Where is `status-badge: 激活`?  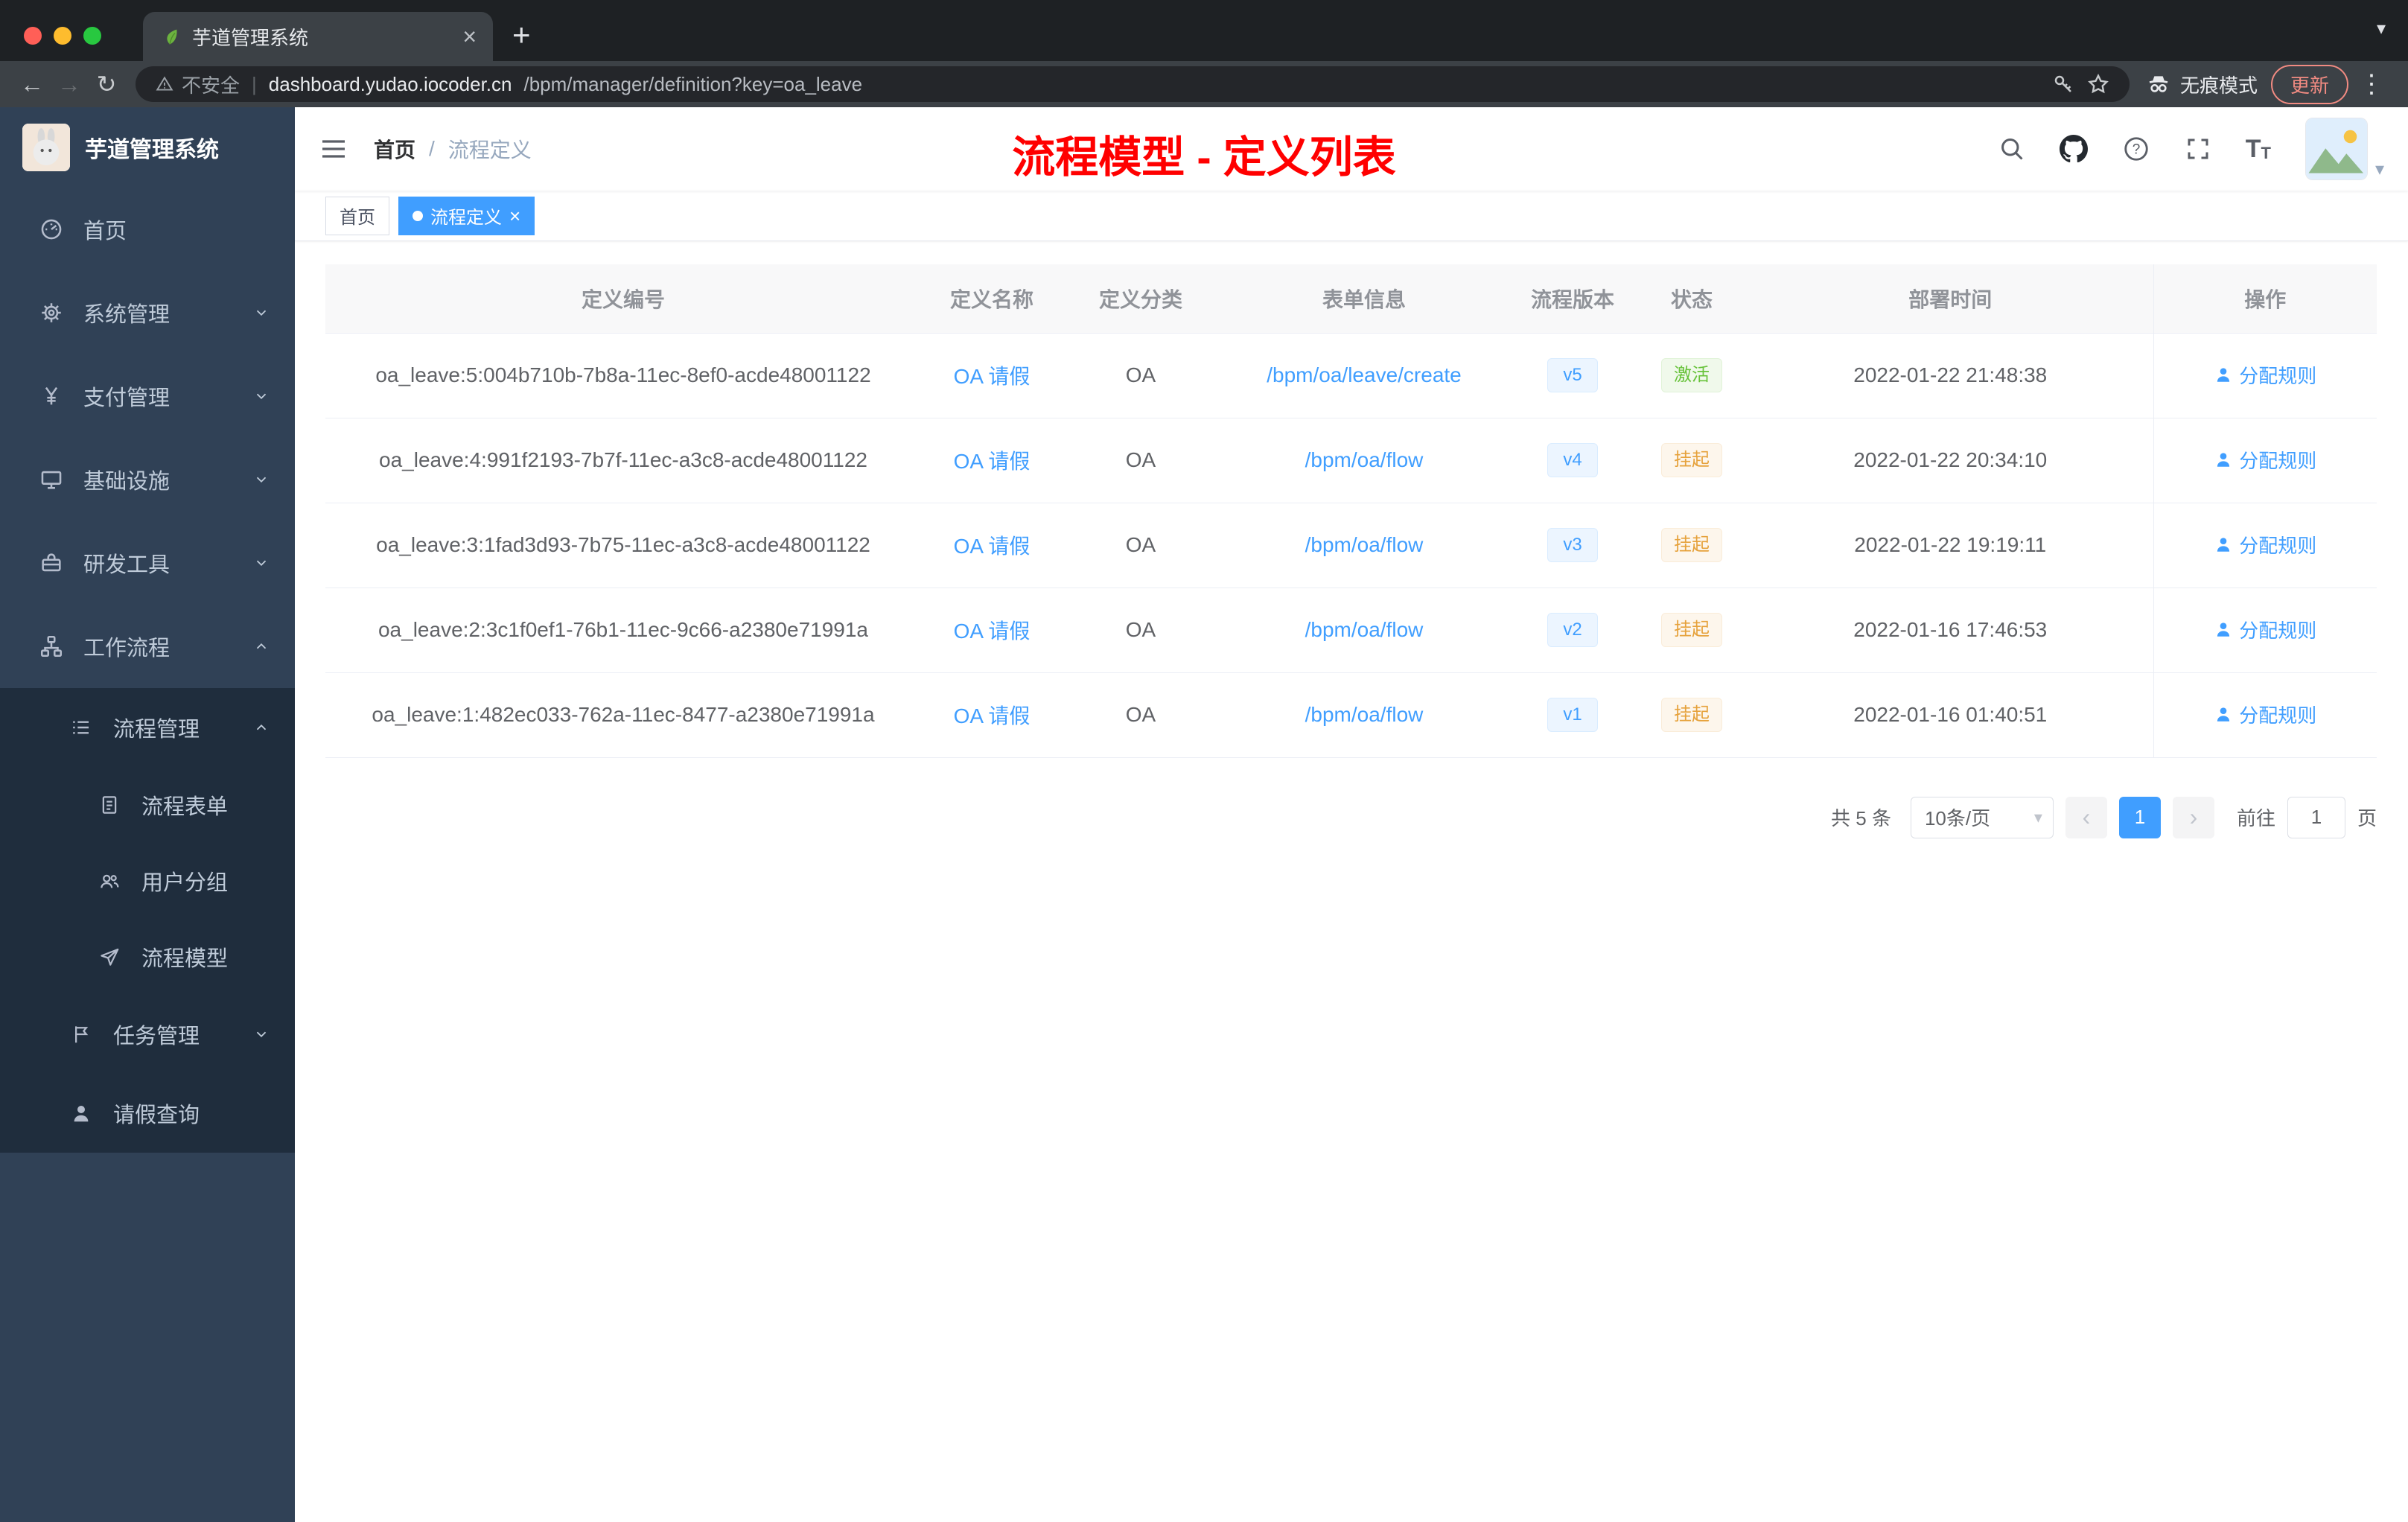 status-badge: 激活 is located at coordinates (1691, 375).